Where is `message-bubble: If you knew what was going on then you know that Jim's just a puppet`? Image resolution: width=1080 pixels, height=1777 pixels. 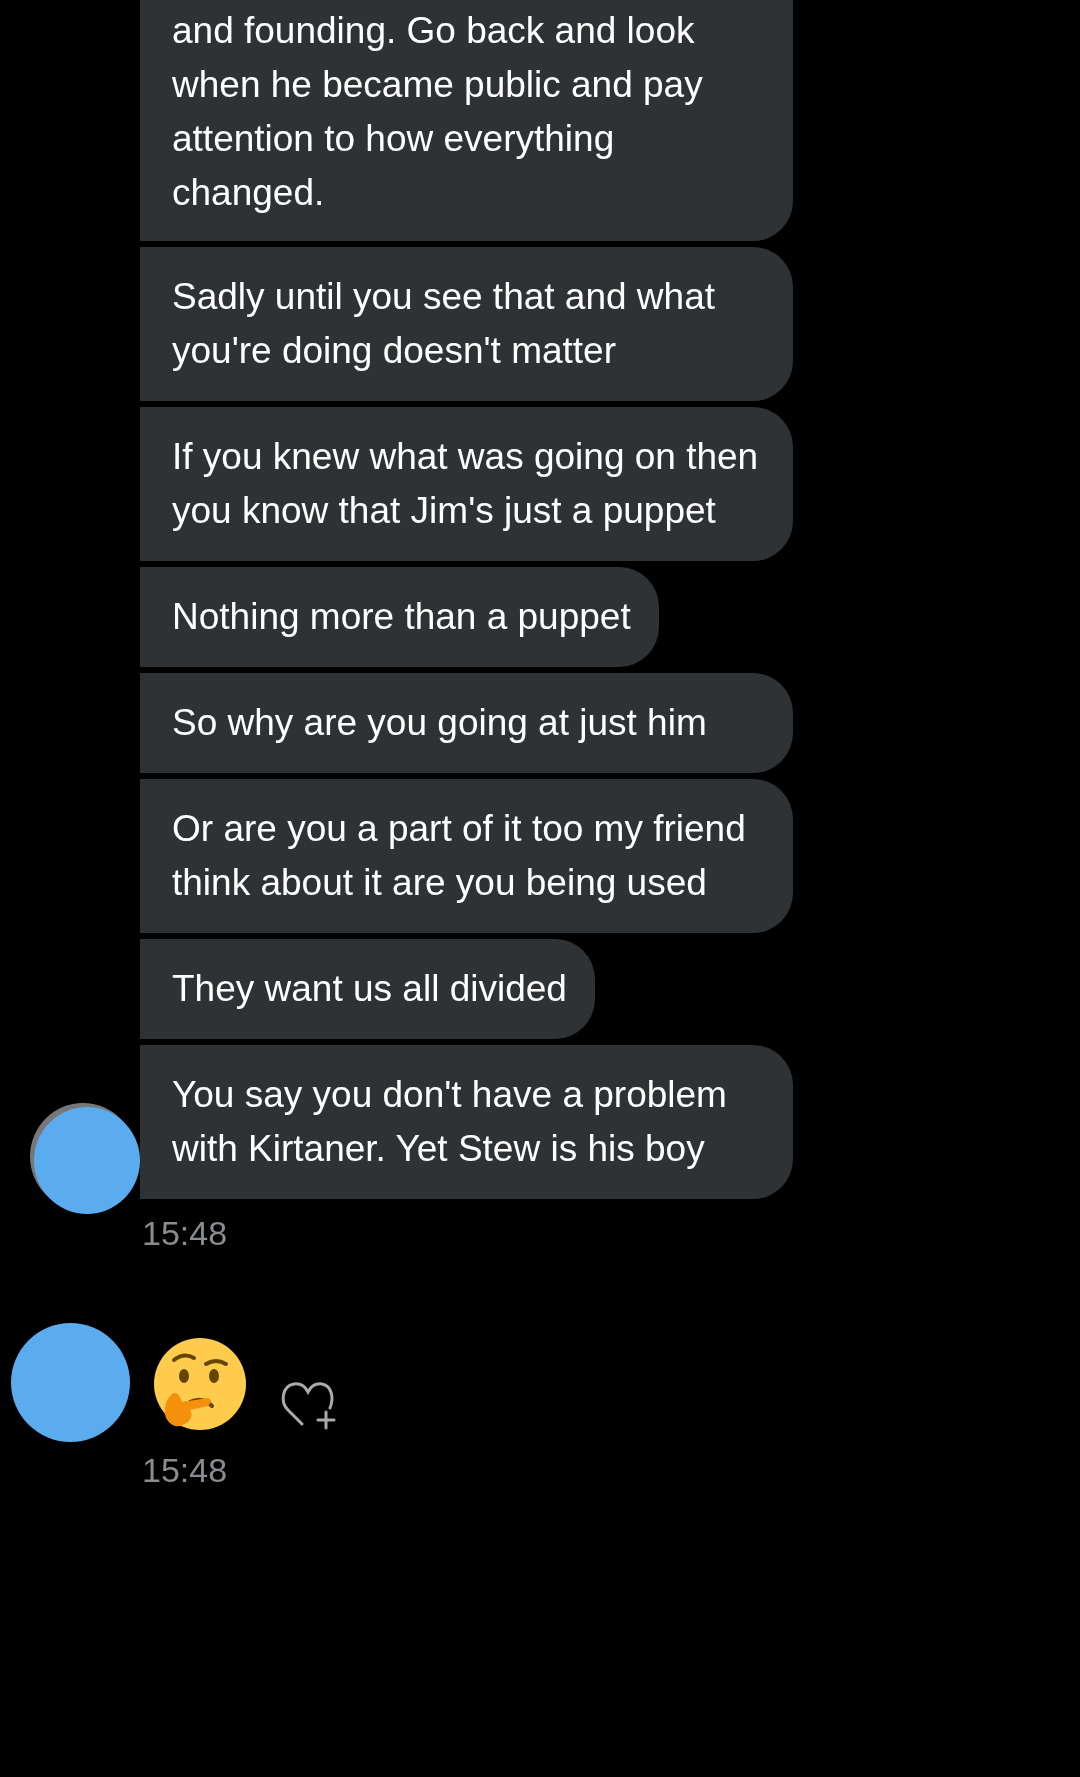 message-bubble: If you knew what was going on then you know that Jim's just a puppet is located at coordinates (466, 484).